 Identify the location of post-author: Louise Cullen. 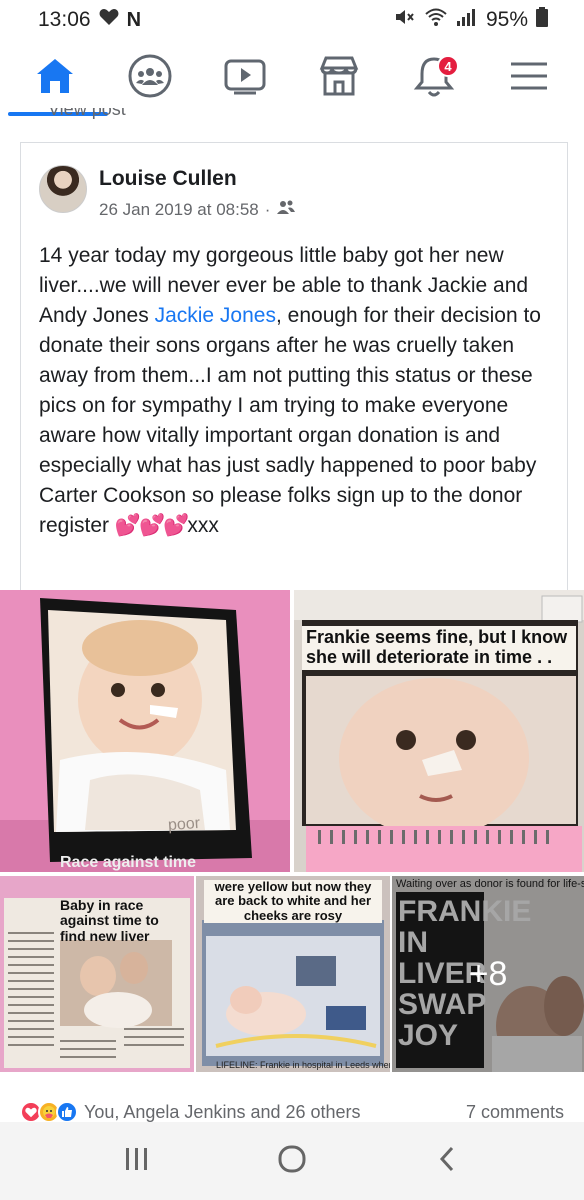
(168, 179).